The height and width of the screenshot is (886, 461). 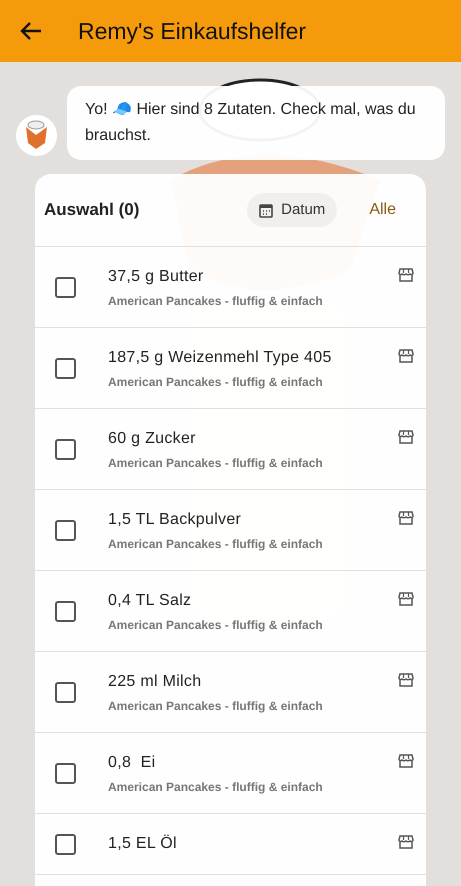 What do you see at coordinates (152, 439) in the screenshot?
I see `ingredient-name: 60 g Zucker` at bounding box center [152, 439].